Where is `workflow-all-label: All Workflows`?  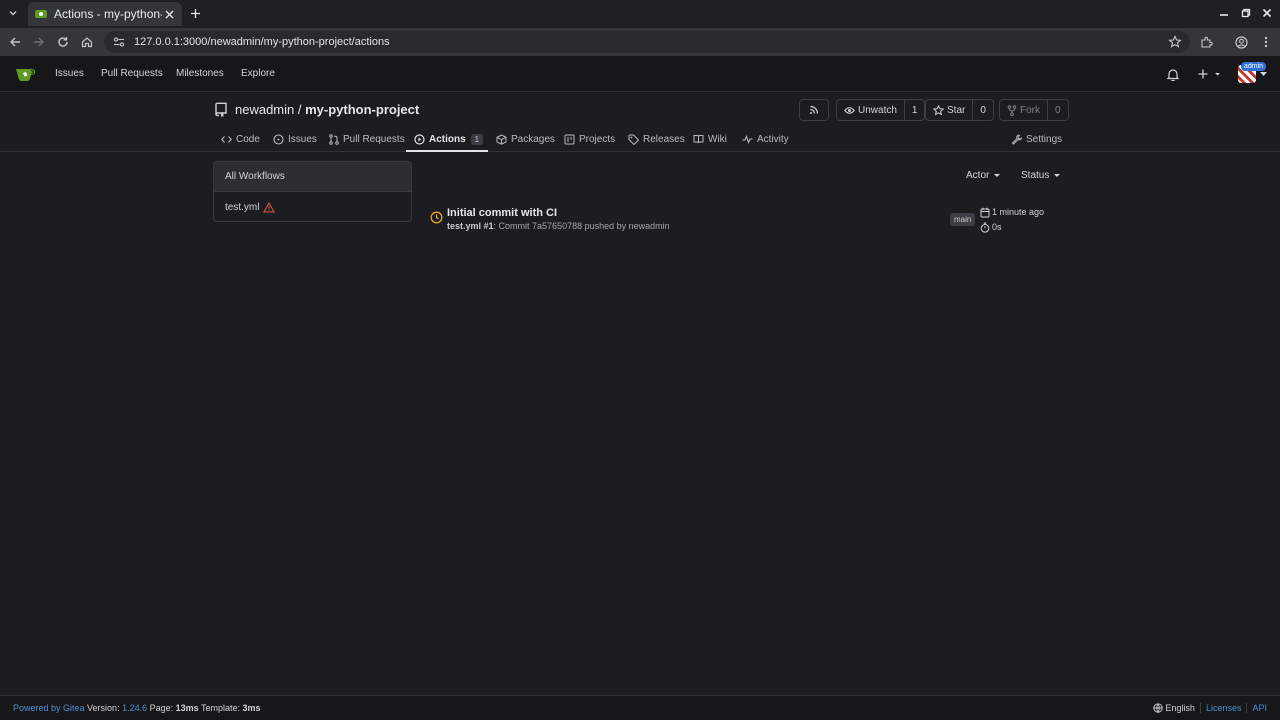 workflow-all-label: All Workflows is located at coordinates (255, 176).